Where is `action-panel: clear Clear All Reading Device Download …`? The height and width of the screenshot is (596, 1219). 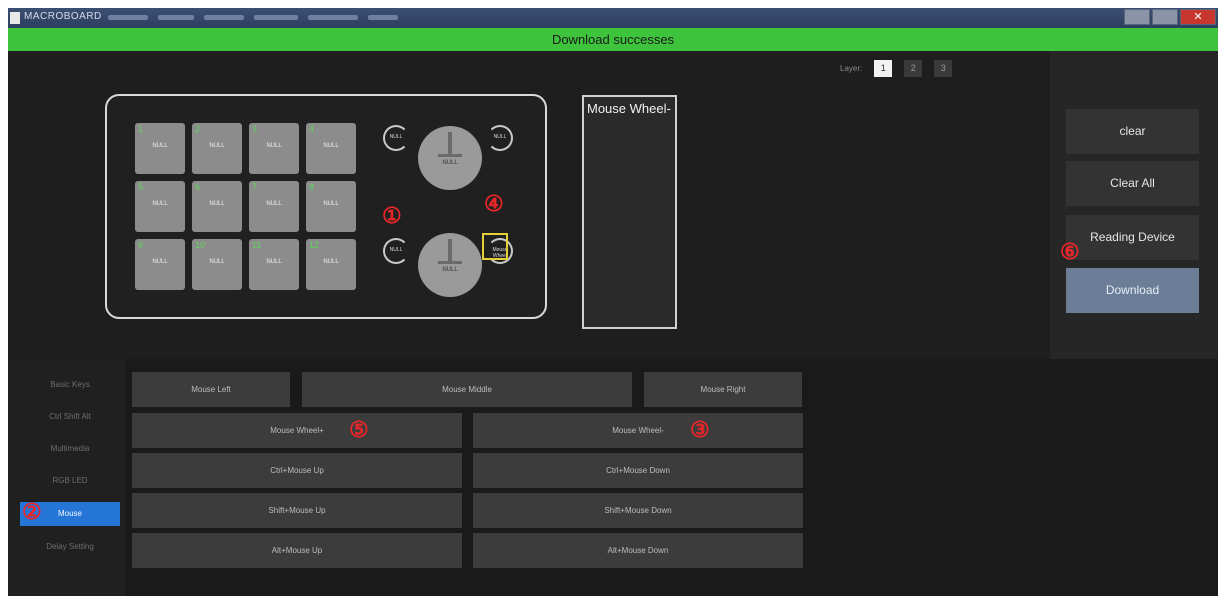
action-panel: clear Clear All Reading Device Download … is located at coordinates (1134, 205).